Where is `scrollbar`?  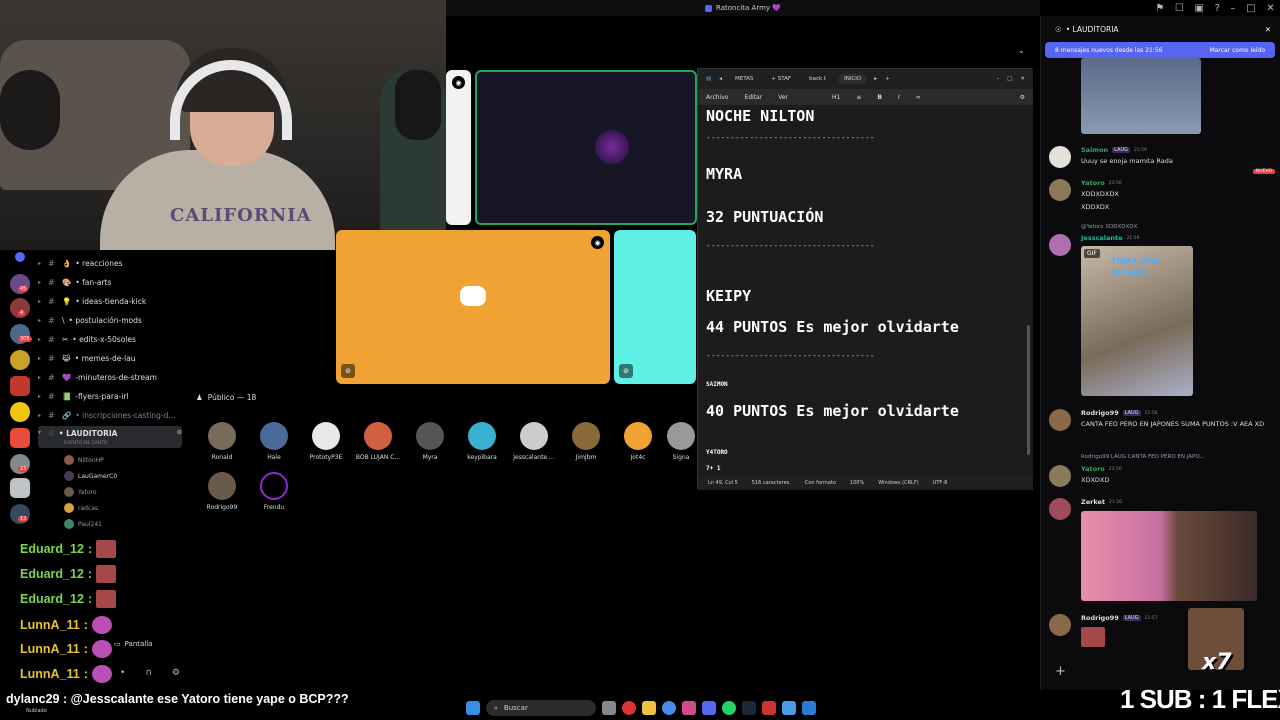
scrollbar is located at coordinates (1028, 390).